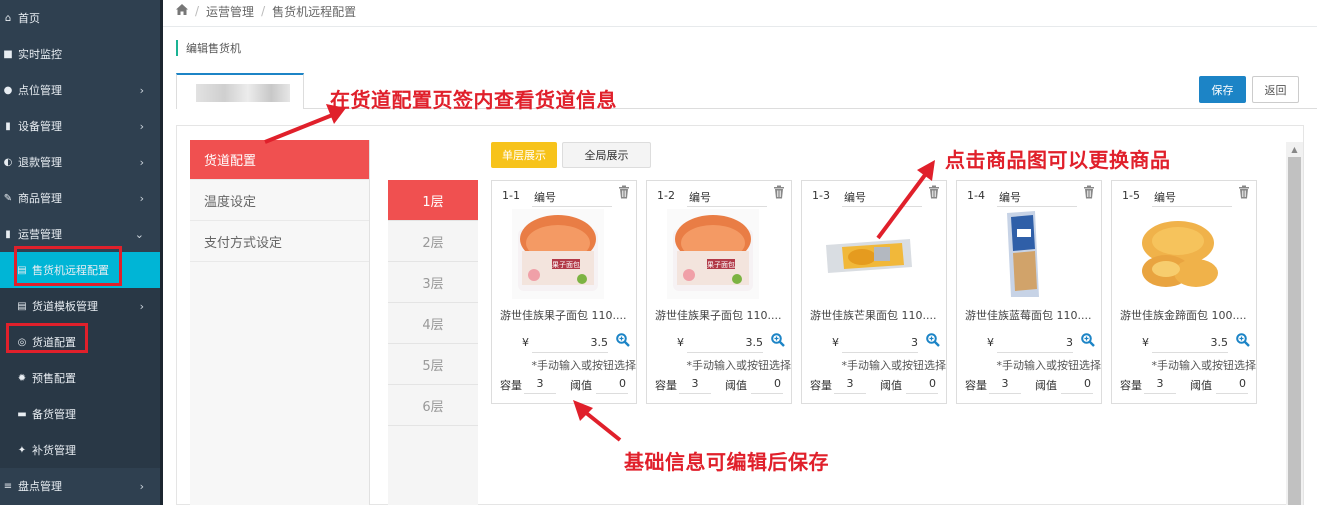 The image size is (1317, 505). Describe the element at coordinates (80, 126) in the screenshot. I see `sidebar-item-3: ▮ 设备管理 ›` at that location.